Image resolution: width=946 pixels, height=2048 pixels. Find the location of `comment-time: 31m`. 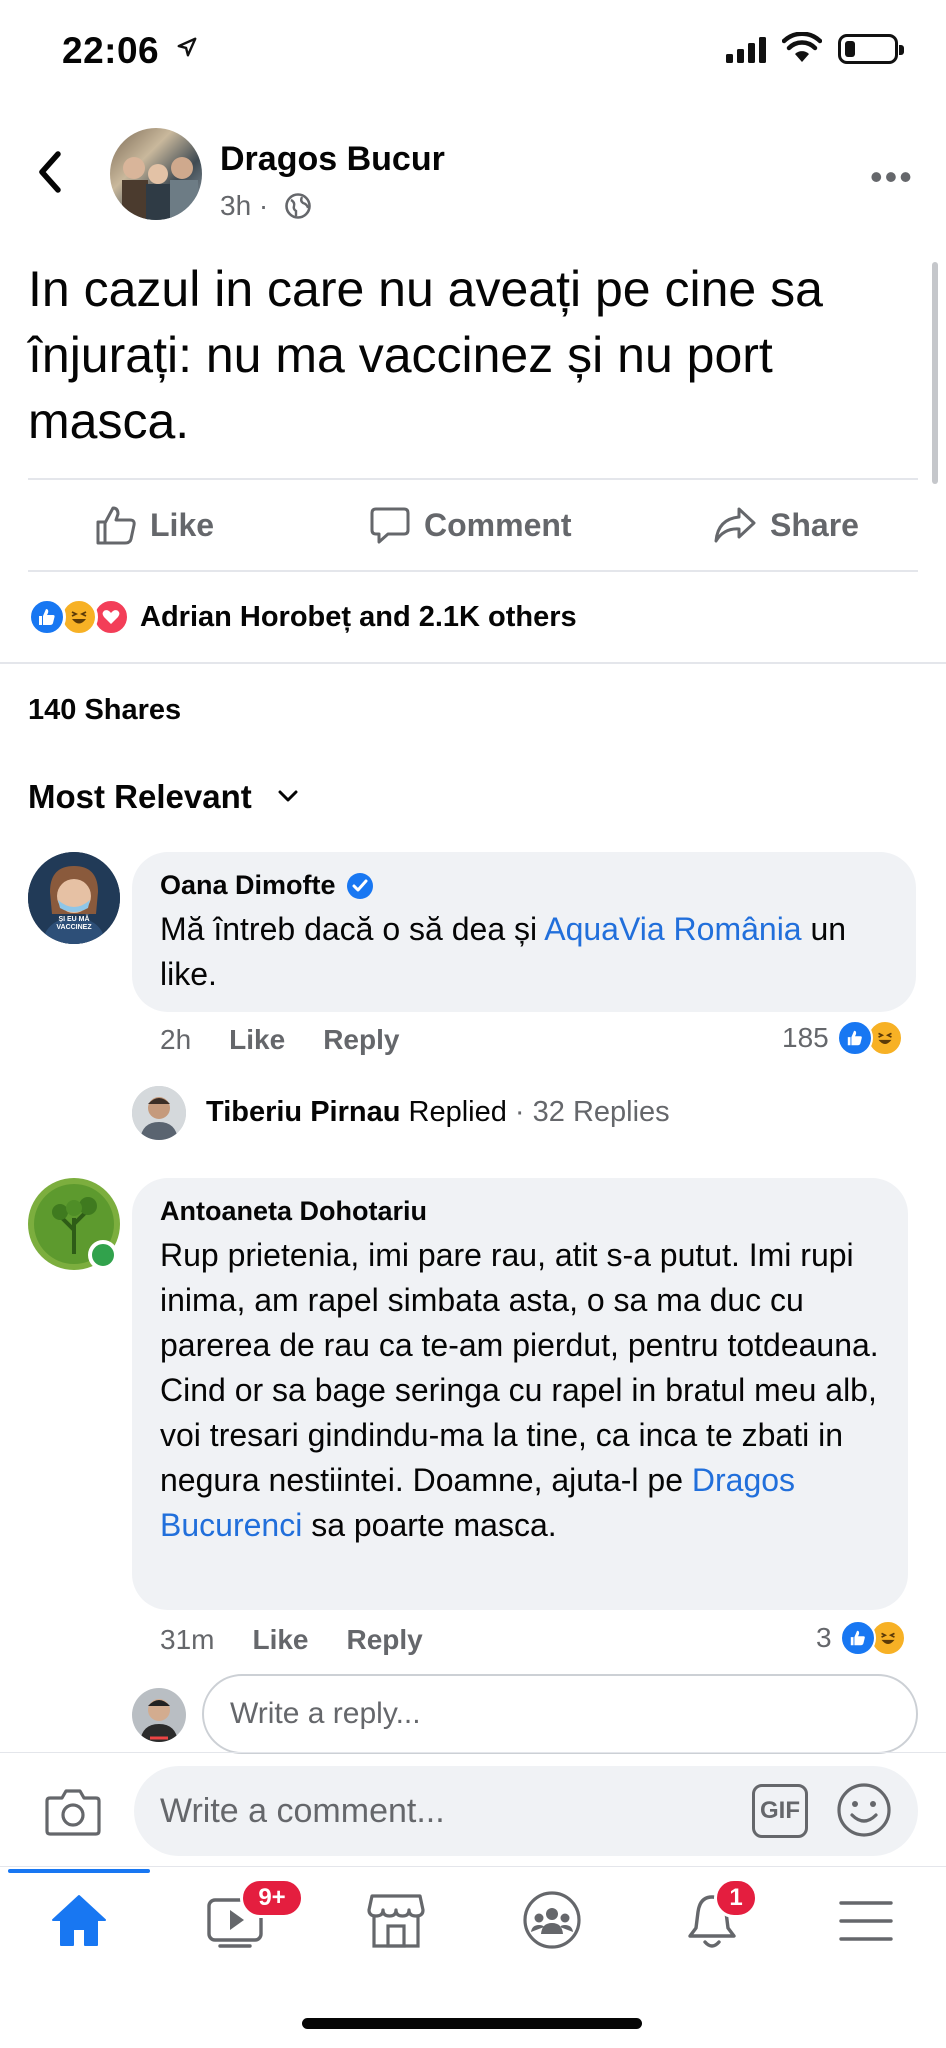

comment-time: 31m is located at coordinates (187, 1639).